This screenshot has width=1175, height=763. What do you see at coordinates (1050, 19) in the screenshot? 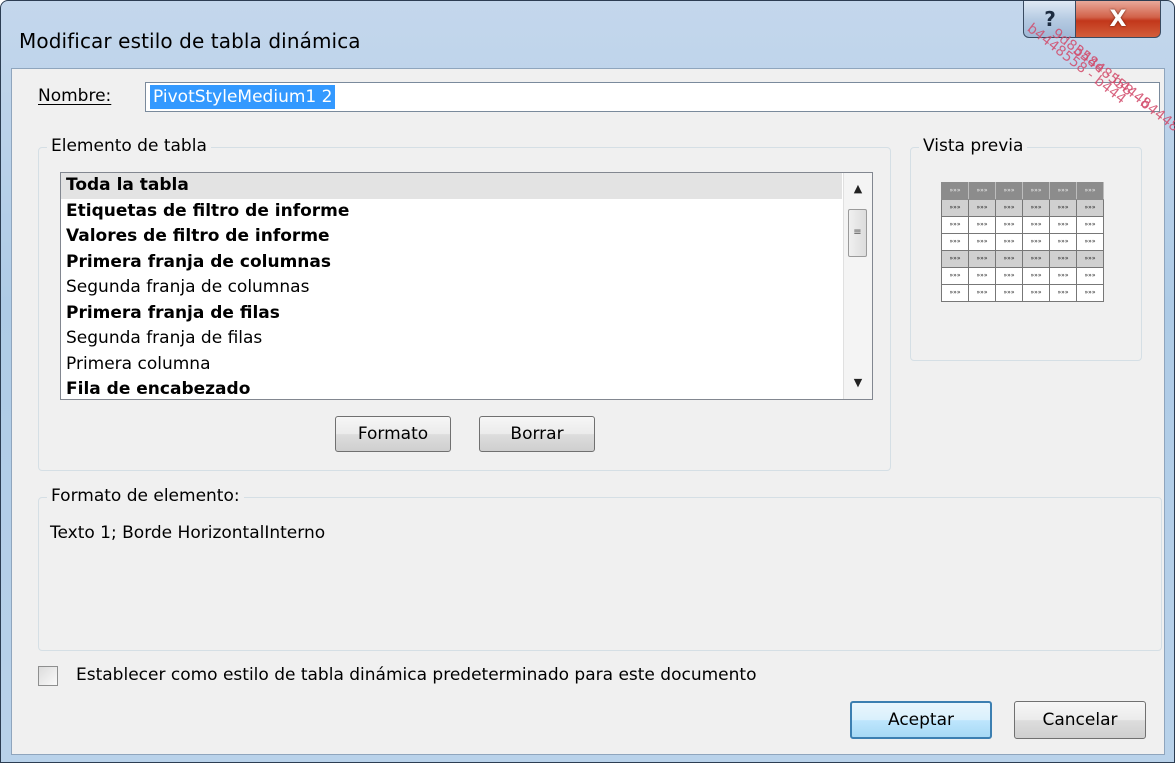
I see `help-icon: ?` at bounding box center [1050, 19].